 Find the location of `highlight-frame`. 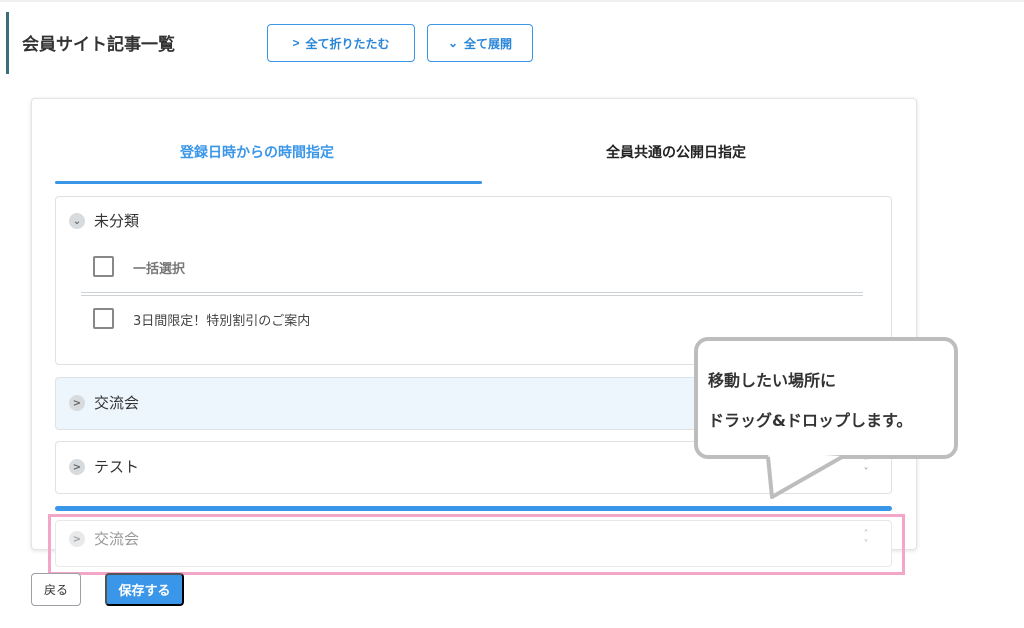

highlight-frame is located at coordinates (476, 544).